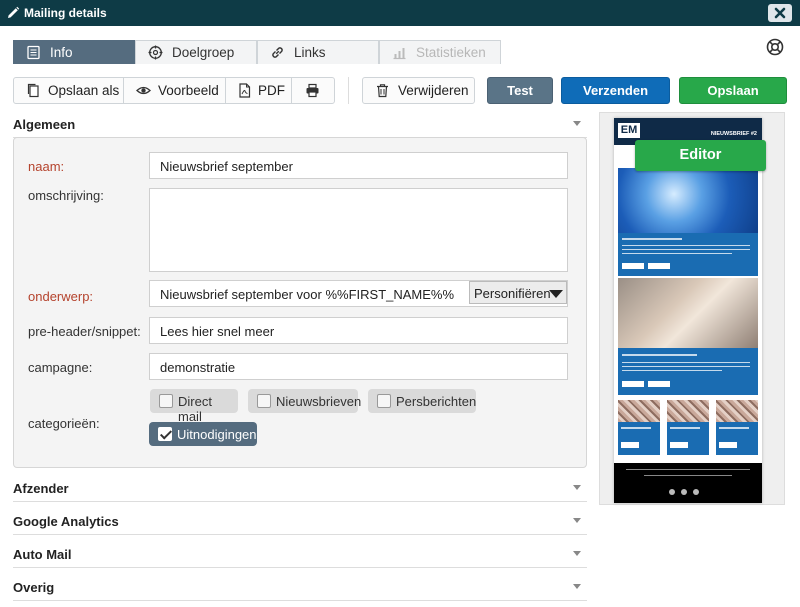  Describe the element at coordinates (319, 401) in the screenshot. I see `category-label: Nieuwsbrieven` at that location.